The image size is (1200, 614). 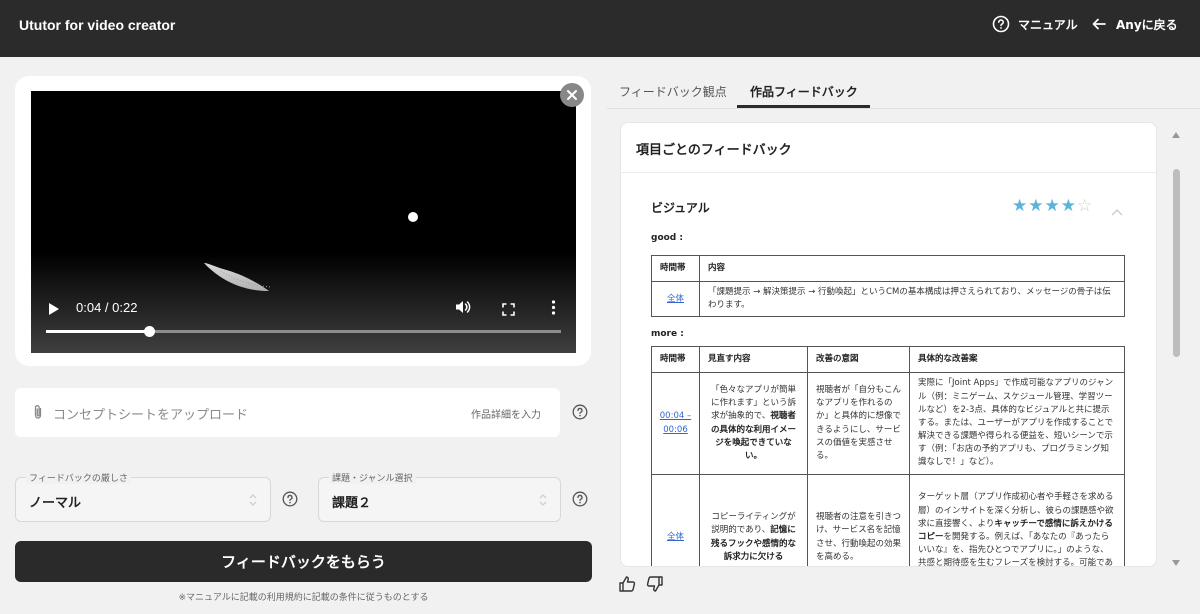 I want to click on manual-link: マニュアル, so click(x=1035, y=24).